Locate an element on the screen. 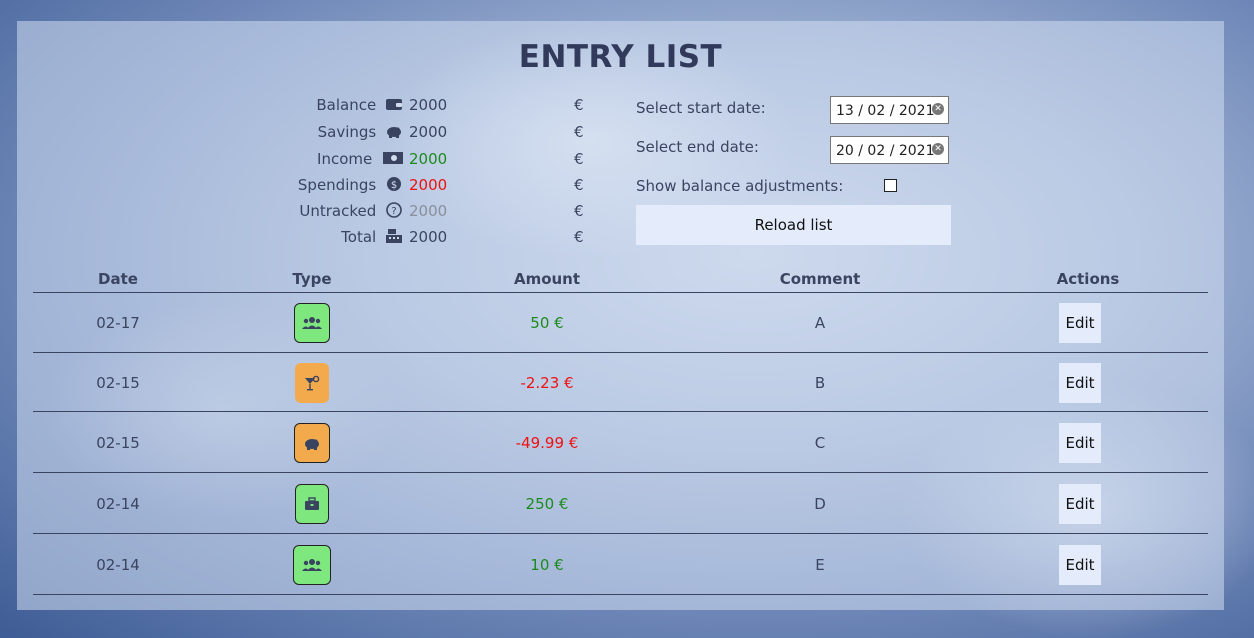  table-row: 02-17 50 € A Edit is located at coordinates (620, 323).